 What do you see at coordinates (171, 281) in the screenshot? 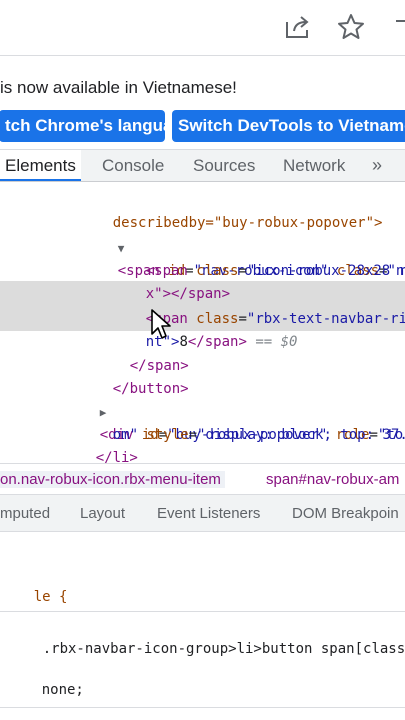
I see `dom-line: x"></span>` at bounding box center [171, 281].